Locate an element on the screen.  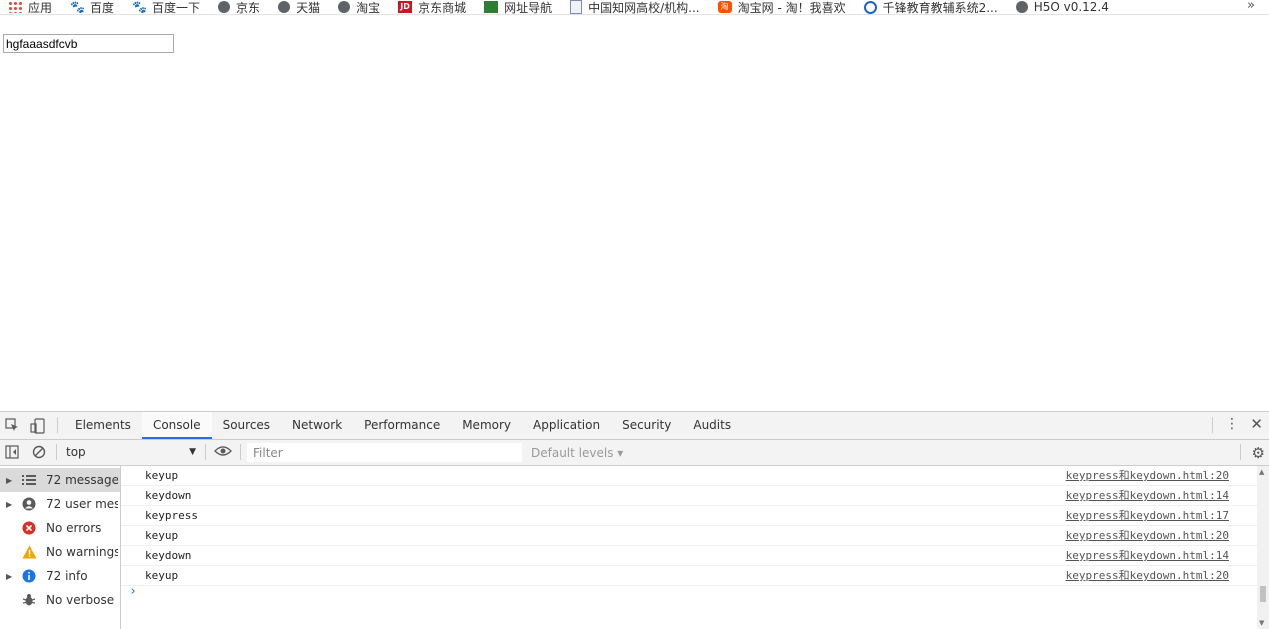
tab-sources: Sources is located at coordinates (246, 425).